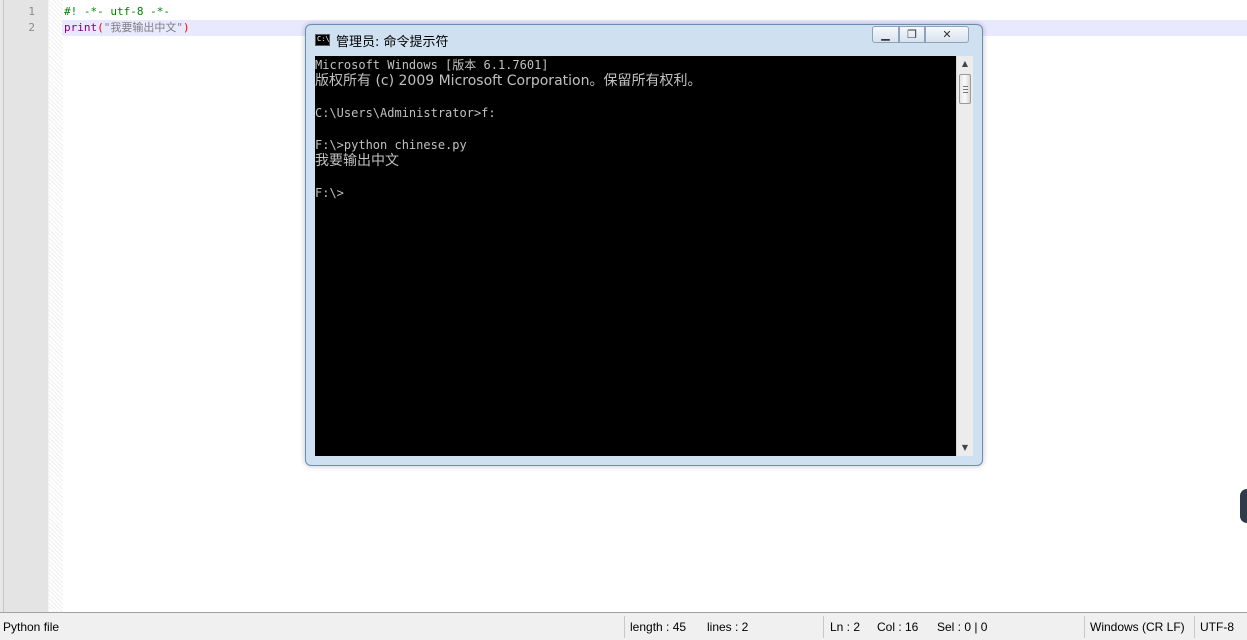 This screenshot has height=640, width=1247. I want to click on close-button: ✕, so click(947, 34).